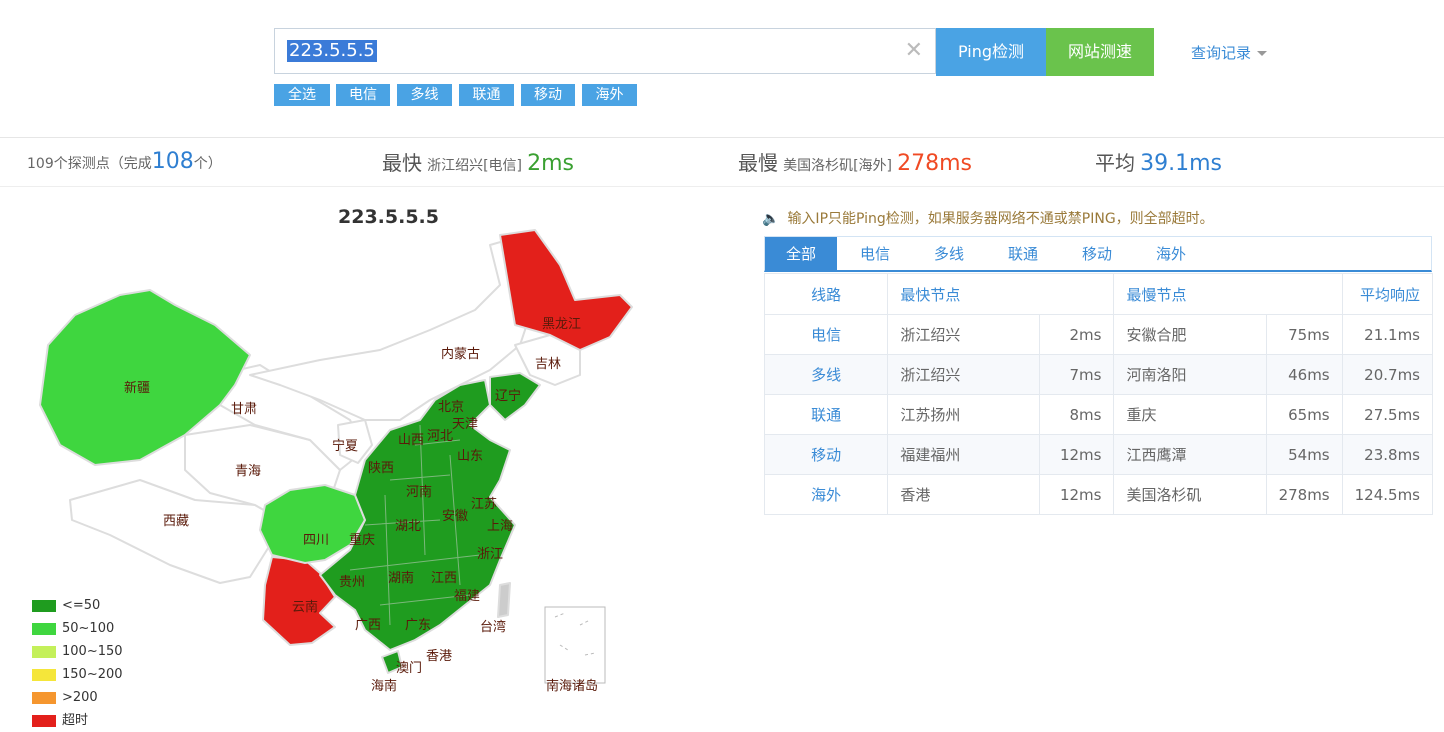 The image size is (1444, 732). I want to click on divider, so click(722, 186).